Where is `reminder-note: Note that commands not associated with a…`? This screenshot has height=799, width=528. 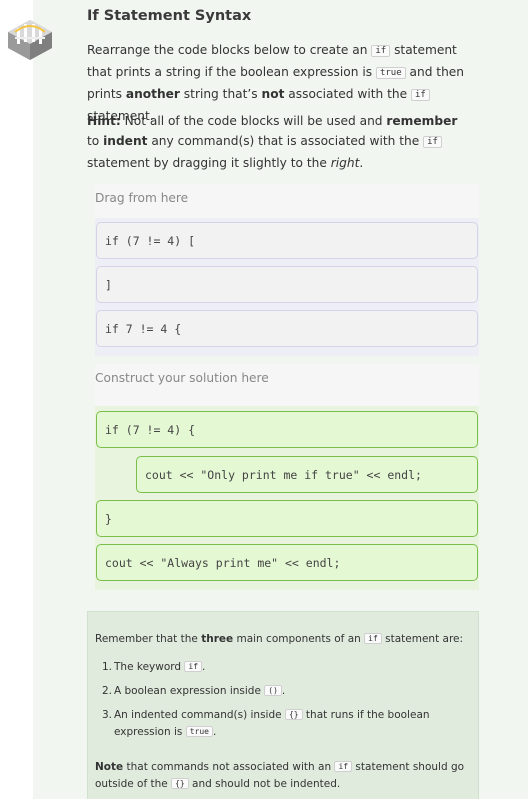 reminder-note: Note that commands not associated with a… is located at coordinates (280, 775).